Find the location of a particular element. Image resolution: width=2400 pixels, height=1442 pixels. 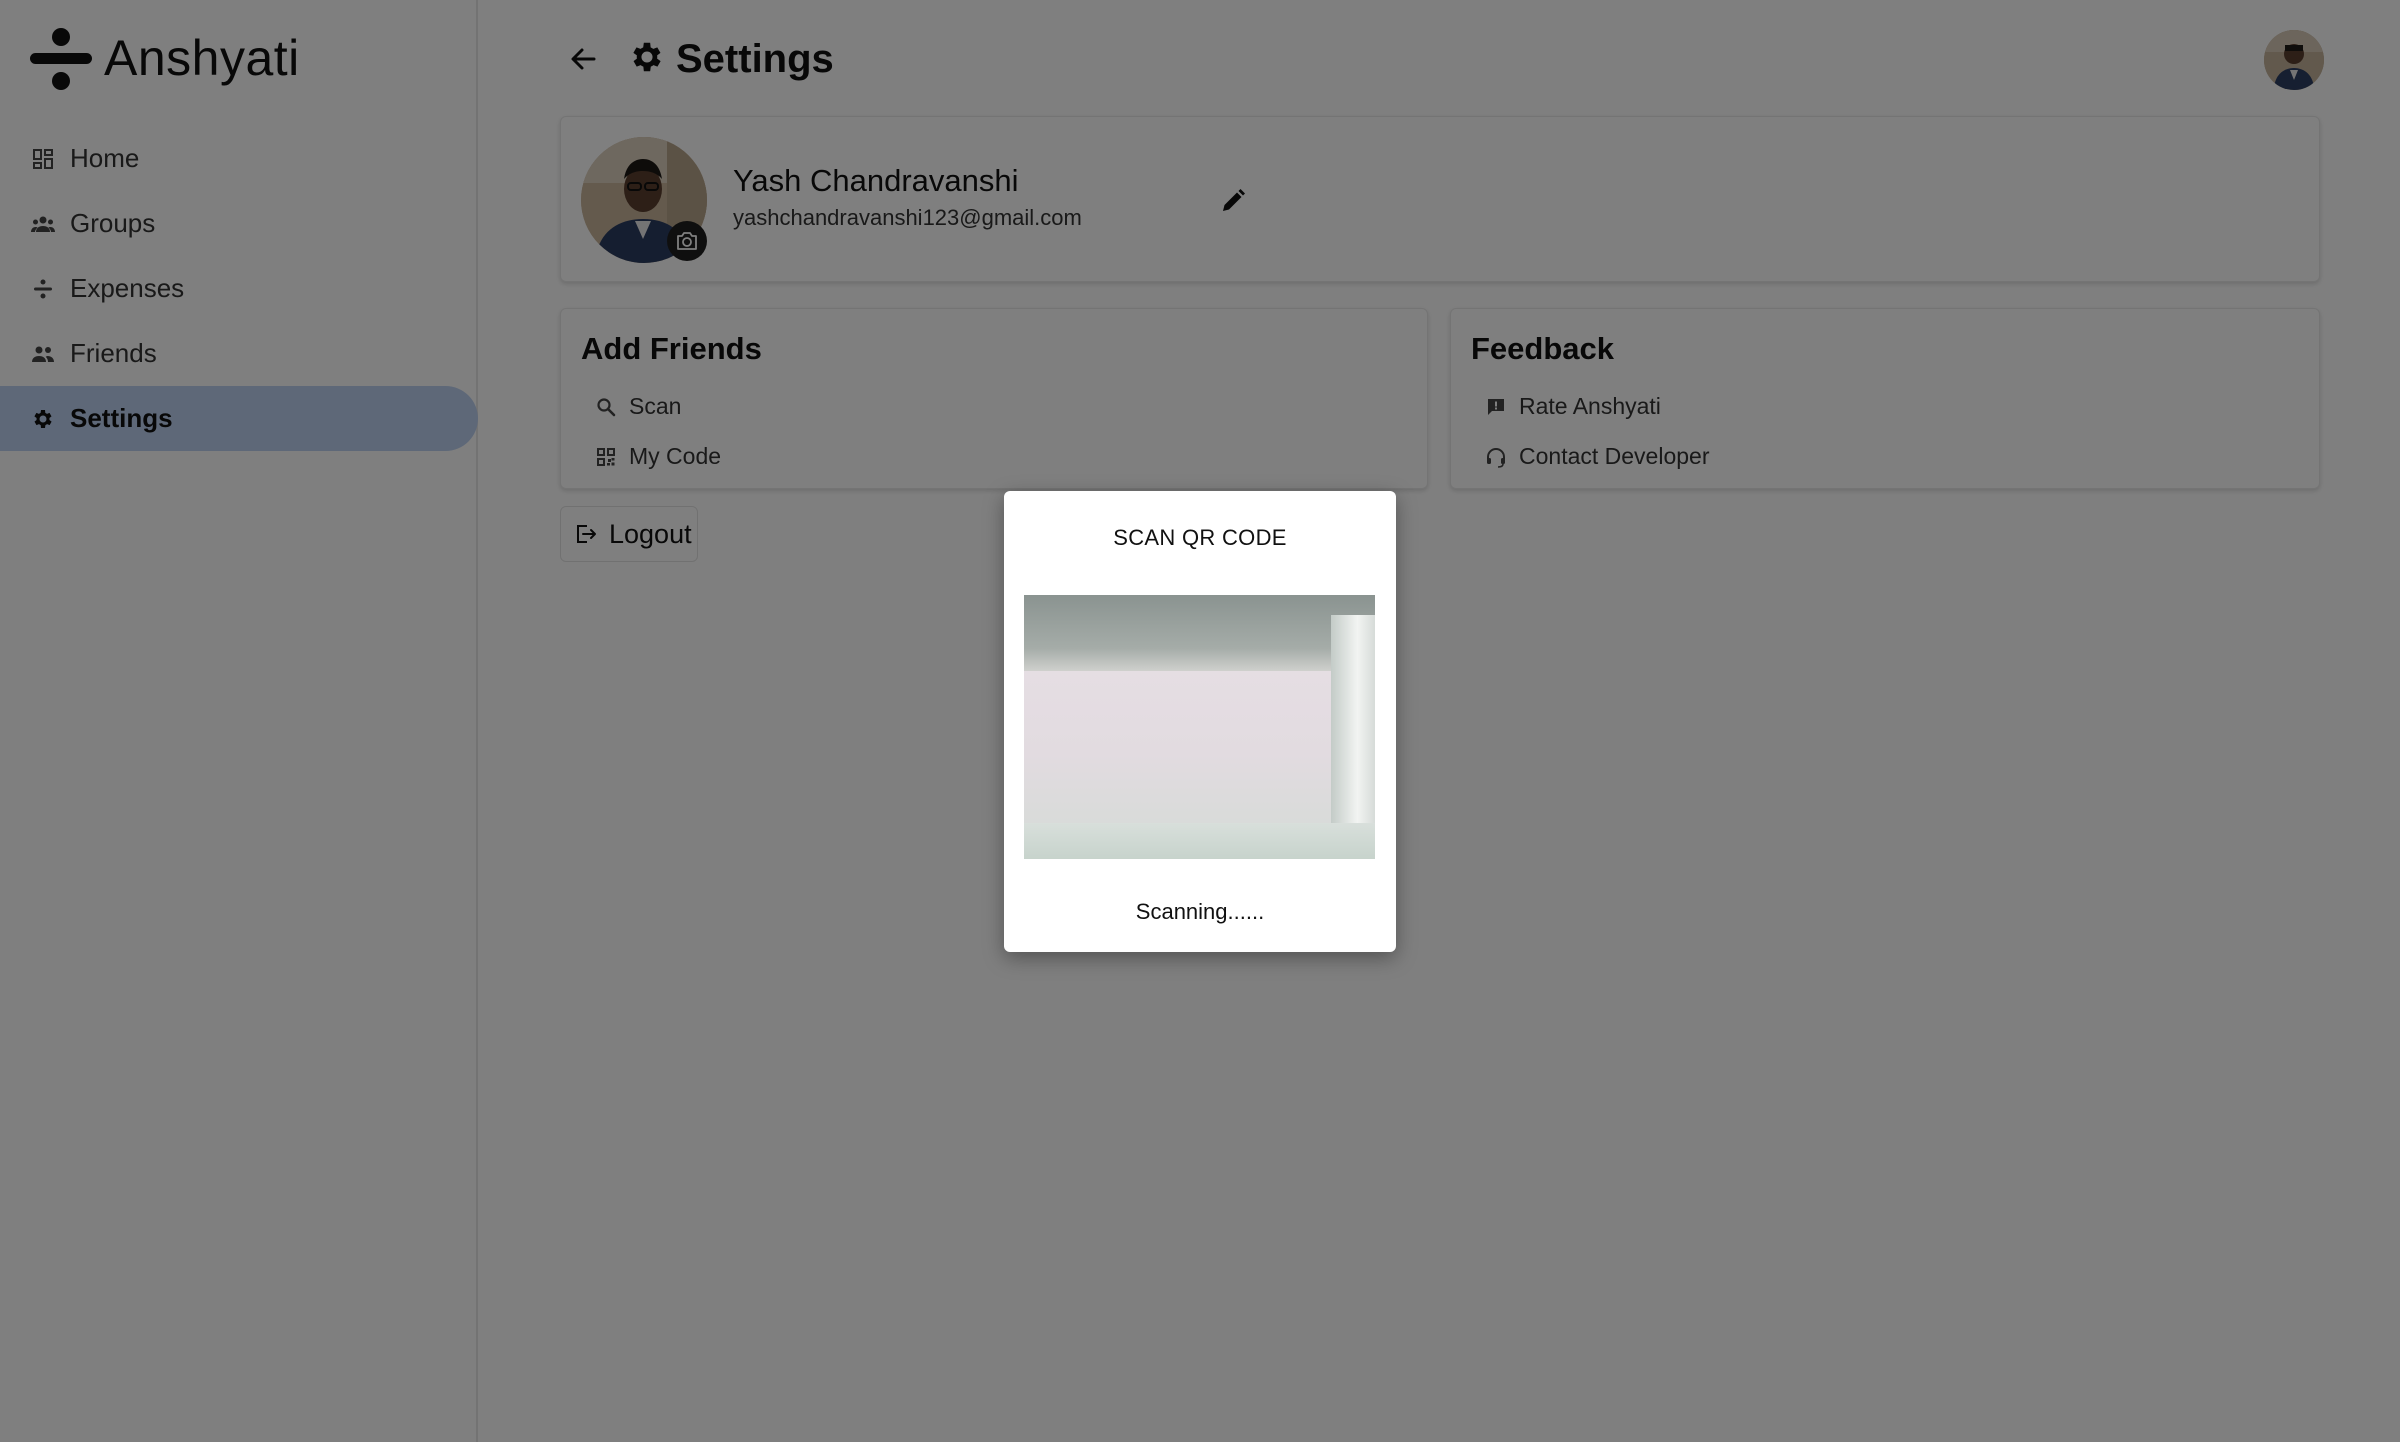

camera-feed-ceiling is located at coordinates (1199, 633).